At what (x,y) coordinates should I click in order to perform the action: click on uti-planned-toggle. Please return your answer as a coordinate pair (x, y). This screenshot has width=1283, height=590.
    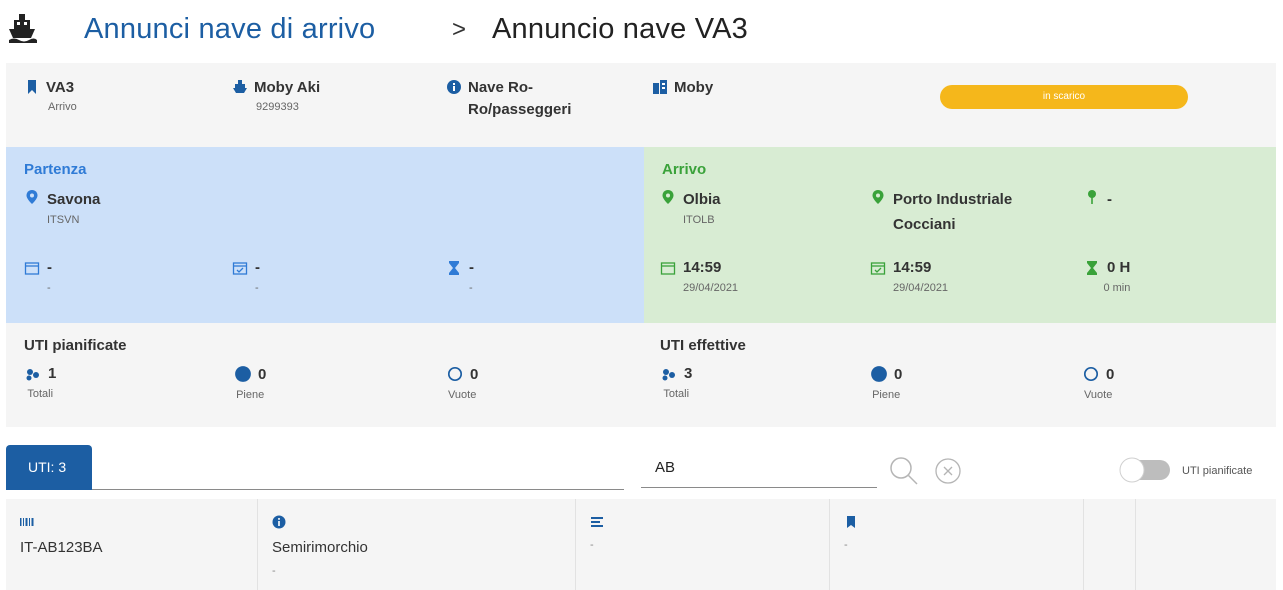
    Looking at the image, I should click on (1145, 470).